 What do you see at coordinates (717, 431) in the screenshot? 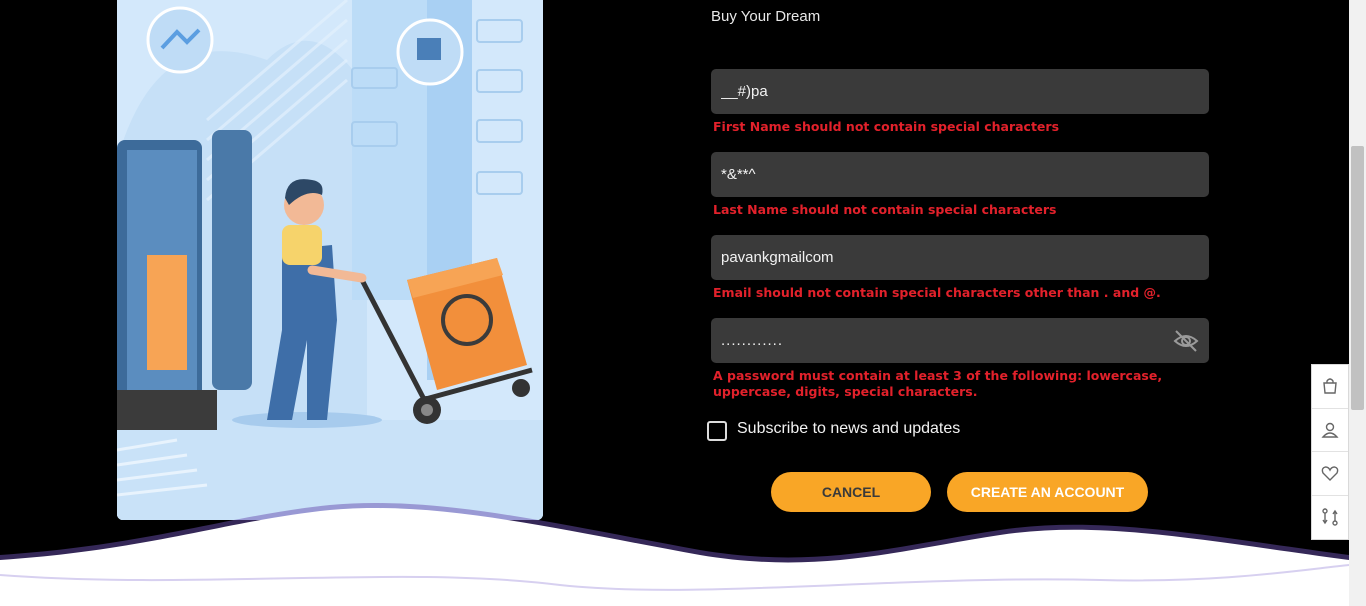
I see `subscribe-checkbox` at bounding box center [717, 431].